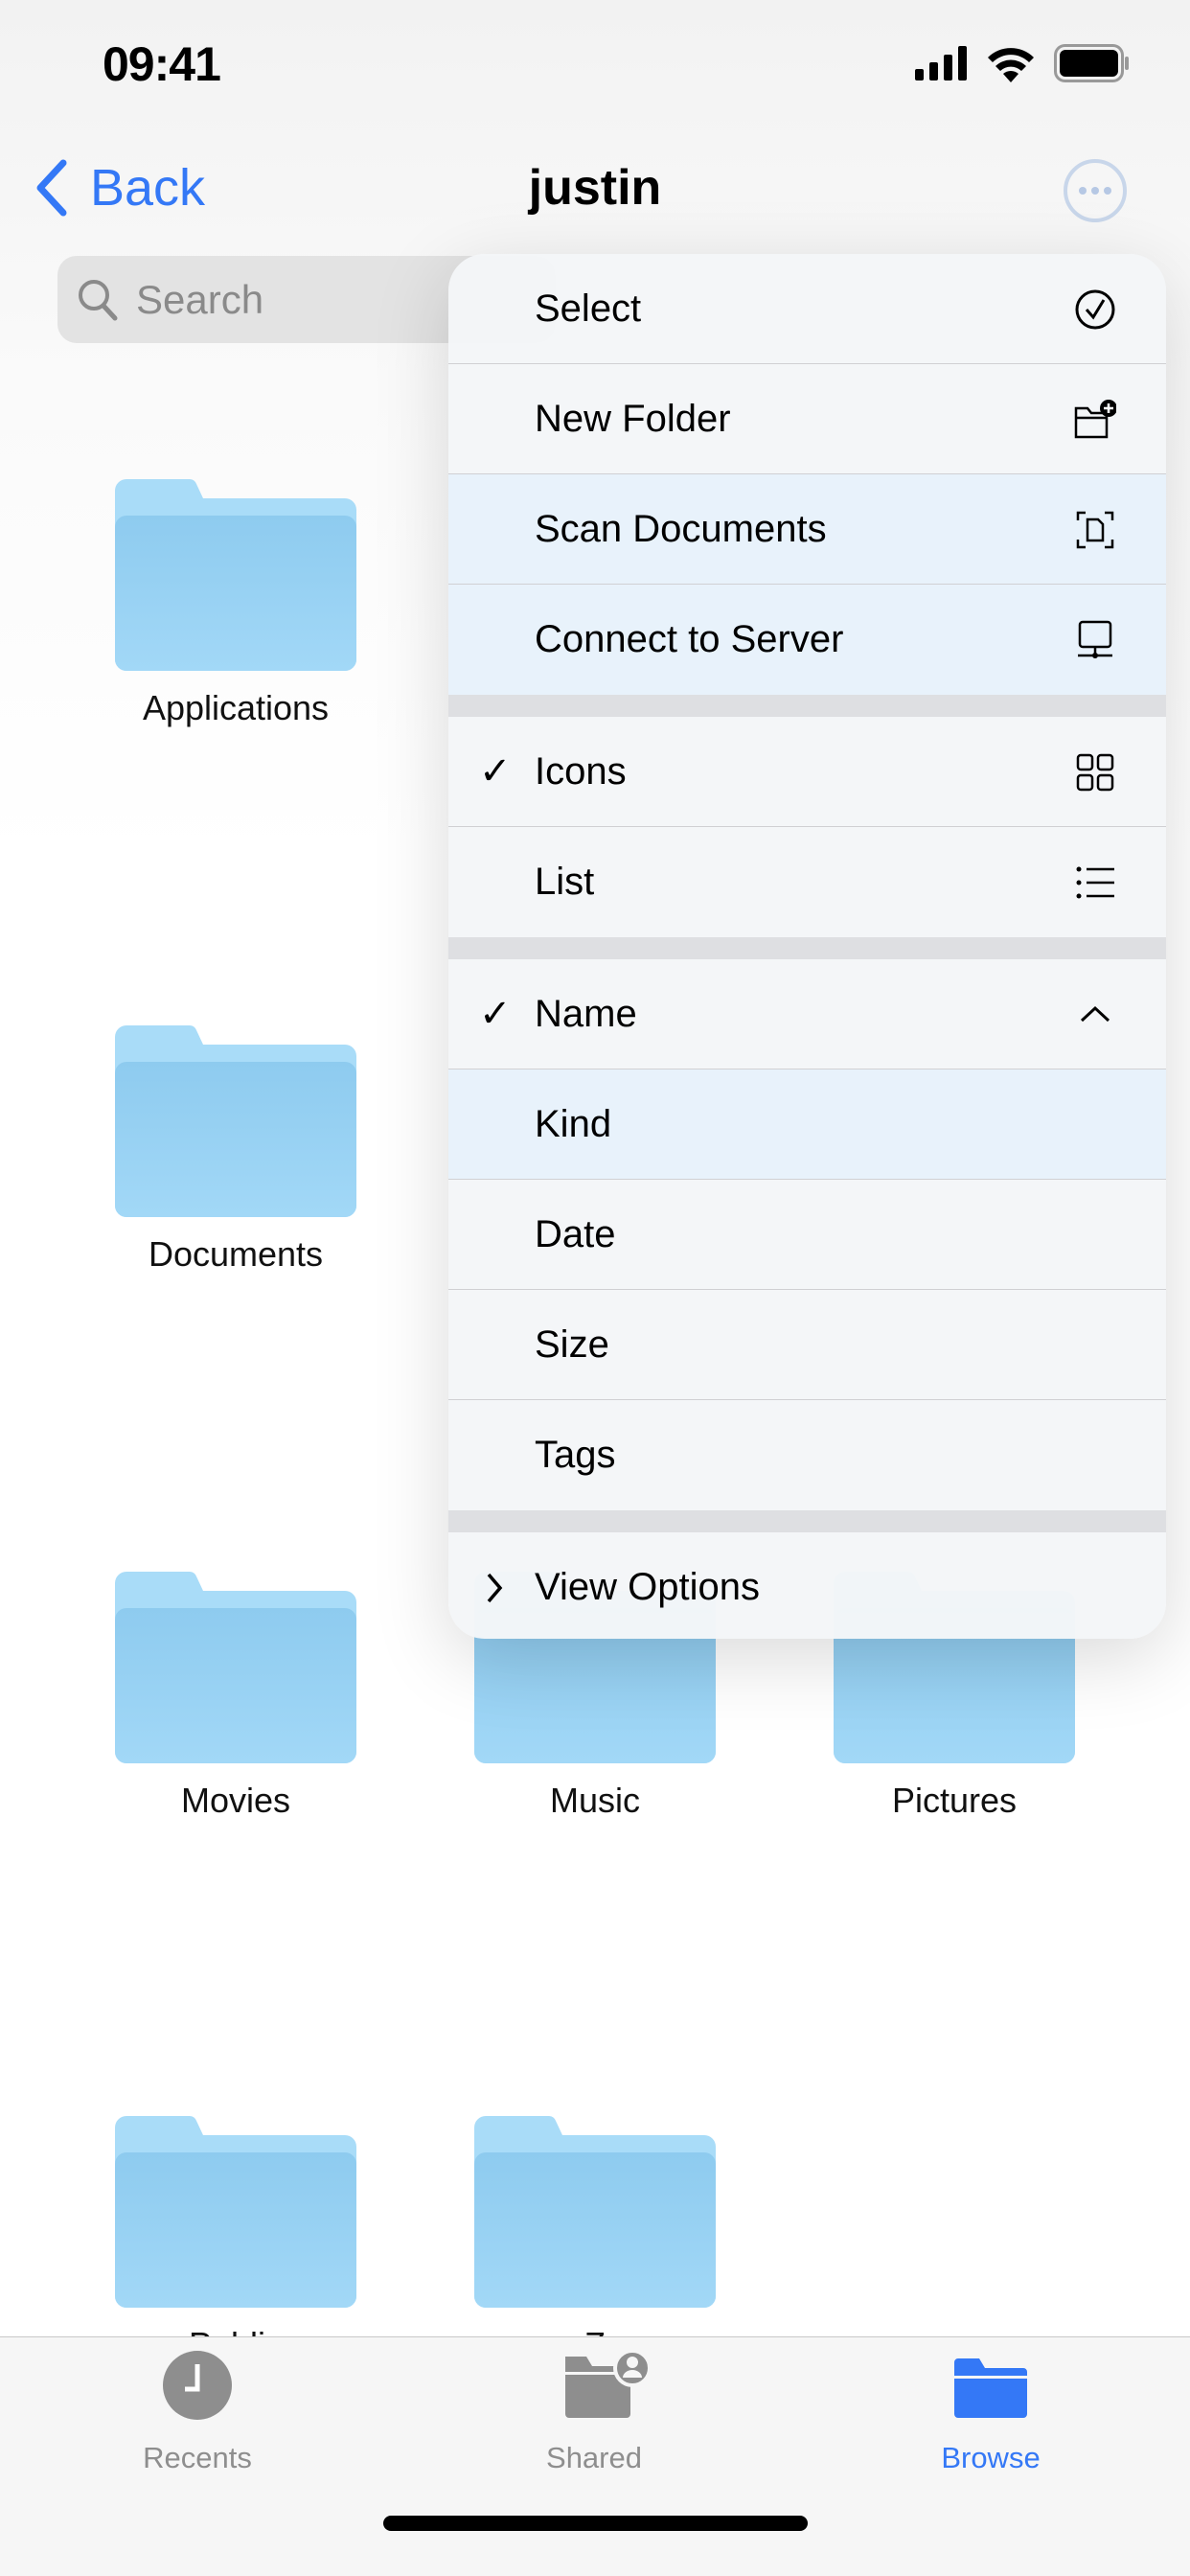  What do you see at coordinates (807, 1345) in the screenshot?
I see `menu-item-size: Size` at bounding box center [807, 1345].